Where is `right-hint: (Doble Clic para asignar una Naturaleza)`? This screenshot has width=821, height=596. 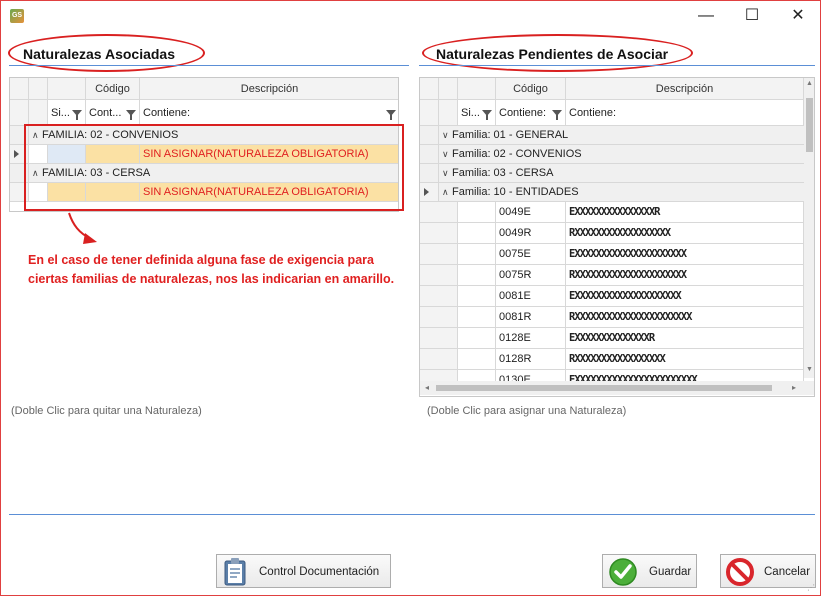
right-hint: (Doble Clic para asignar una Naturaleza) is located at coordinates (527, 411).